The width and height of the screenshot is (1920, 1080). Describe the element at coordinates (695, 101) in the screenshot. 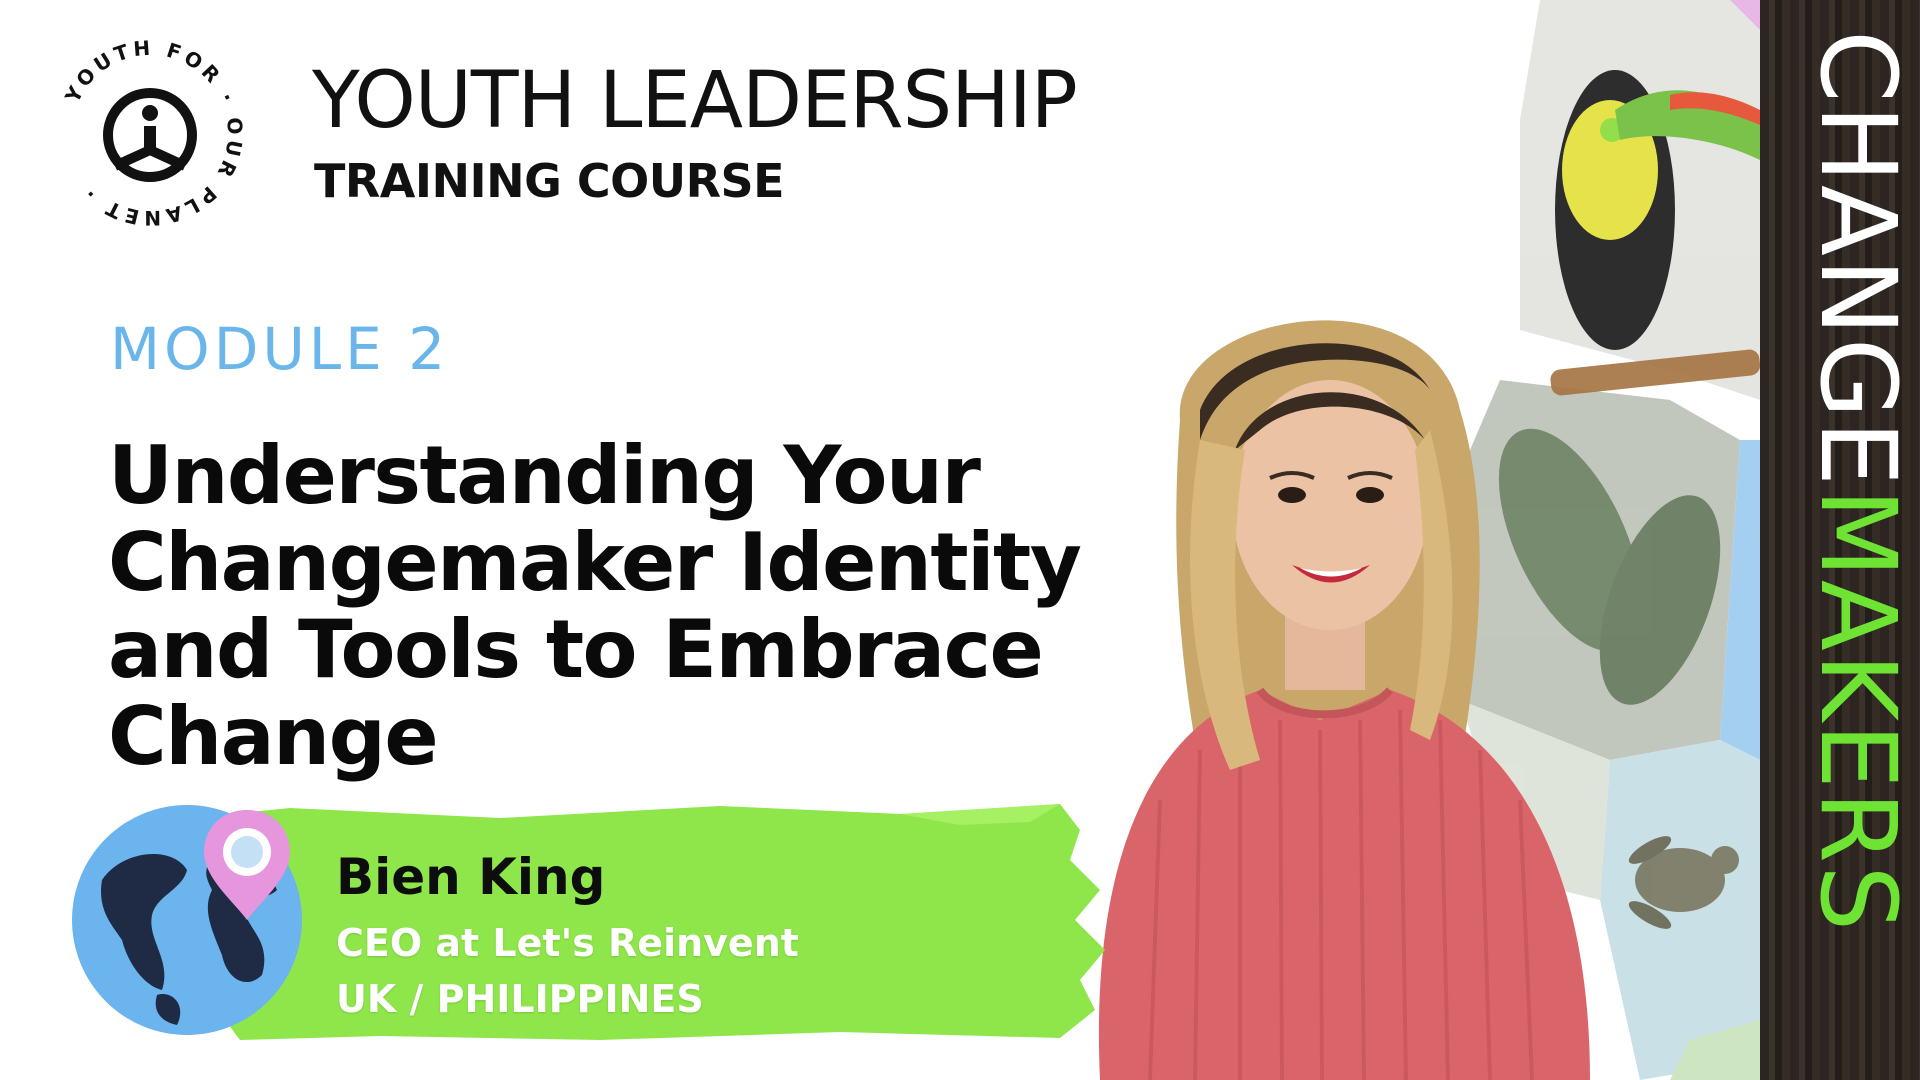

I see `course-title: YOUTH LEADERSHIP` at that location.